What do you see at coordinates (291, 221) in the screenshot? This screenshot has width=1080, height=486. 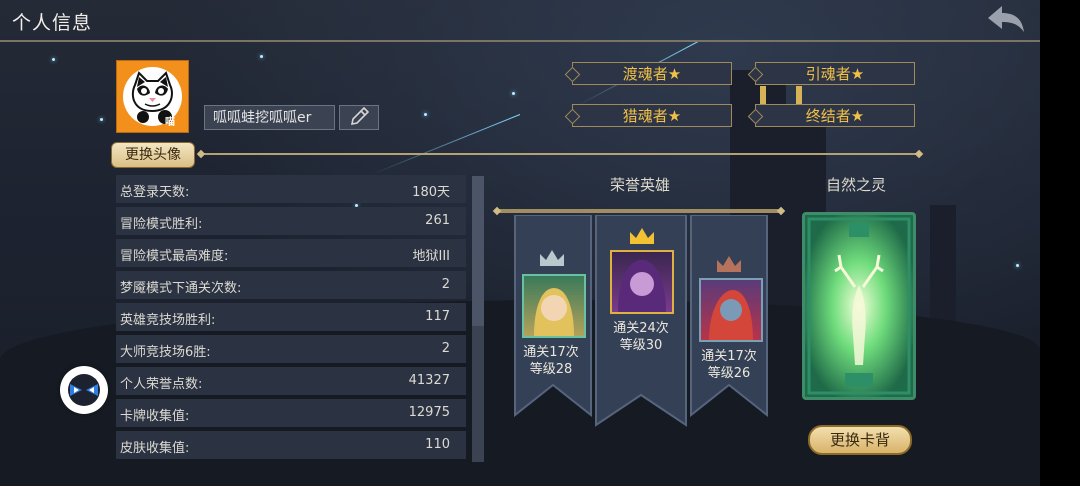 I see `stat-row: 冒险模式胜利: 261` at bounding box center [291, 221].